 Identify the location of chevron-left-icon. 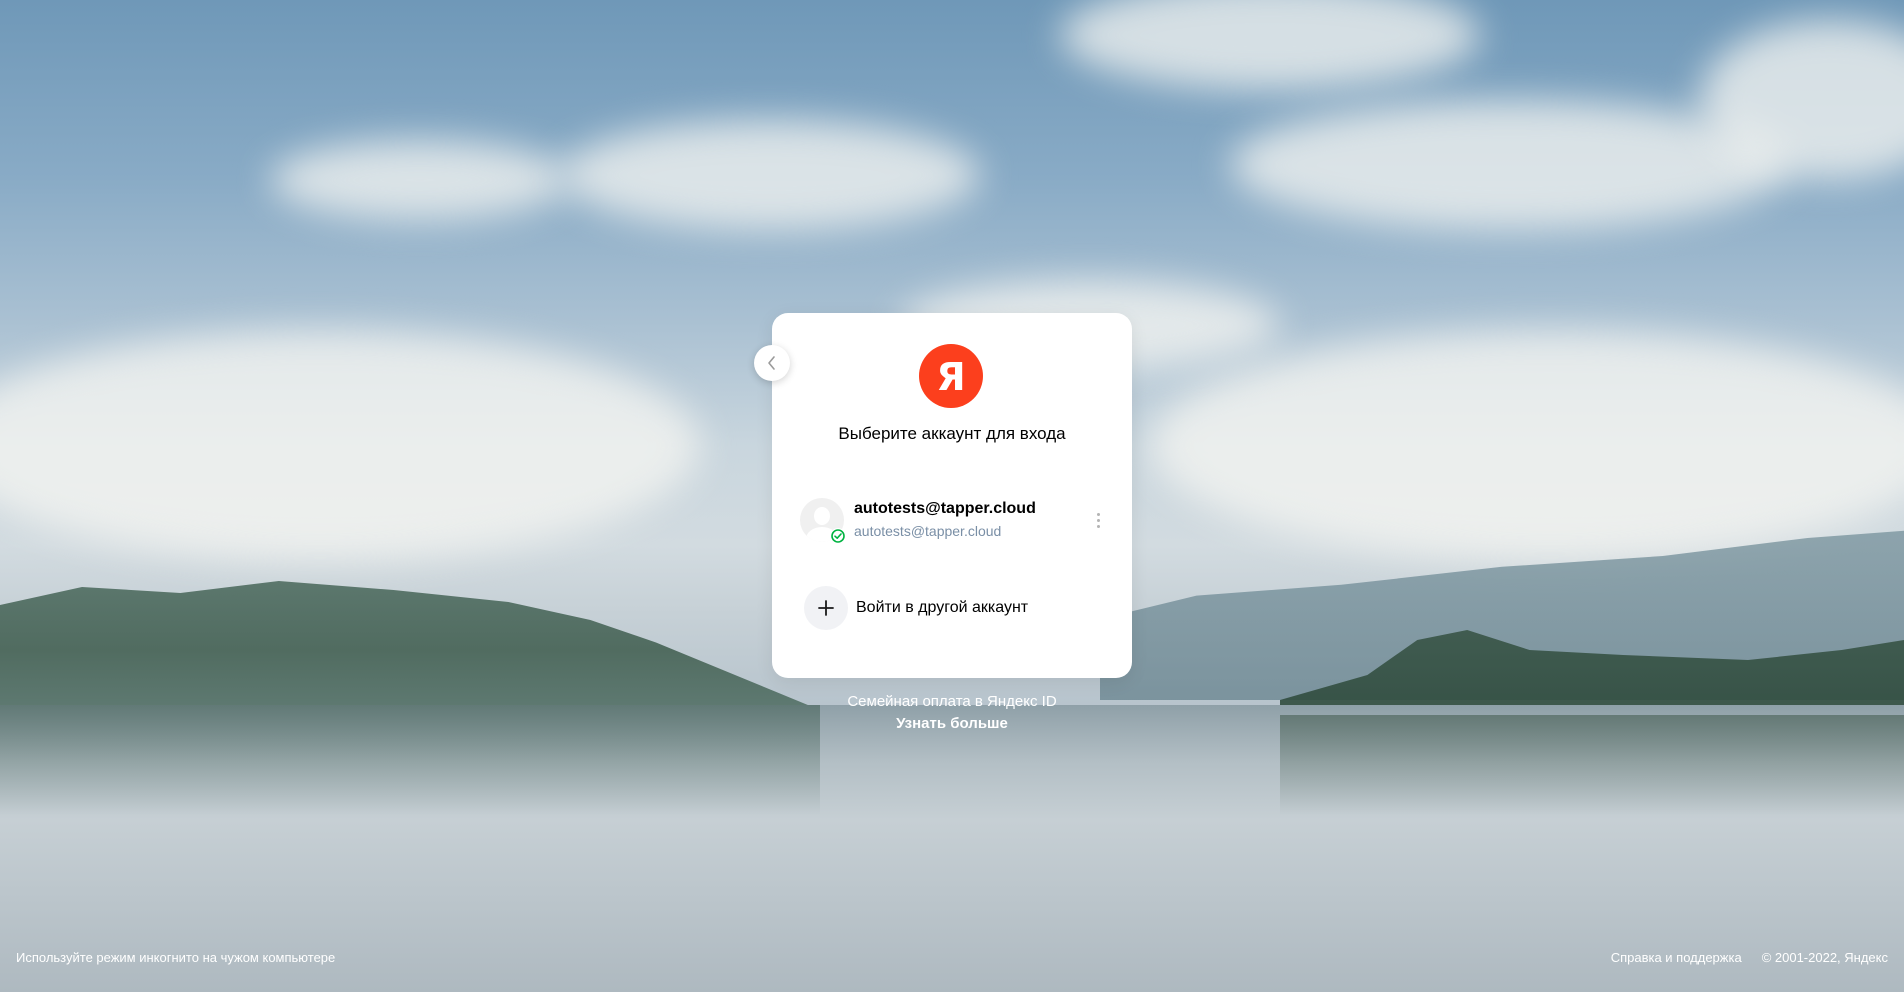
(771, 363).